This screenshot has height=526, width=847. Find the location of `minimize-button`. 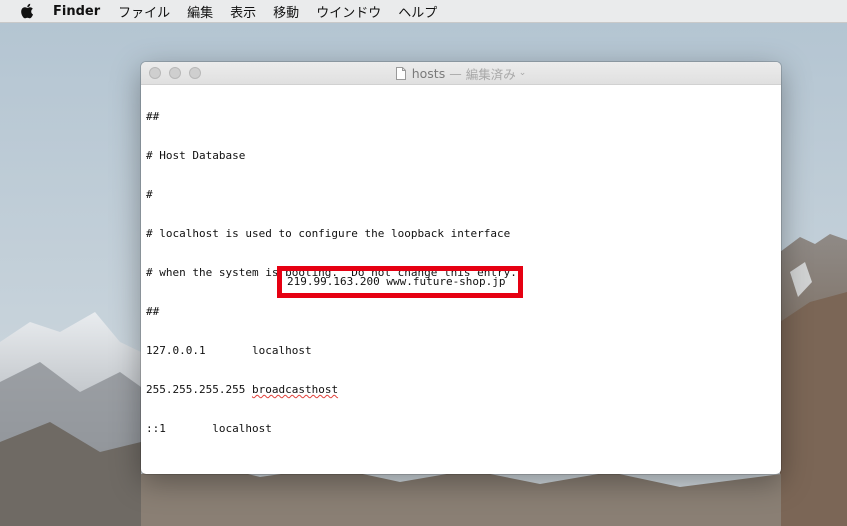

minimize-button is located at coordinates (175, 73).